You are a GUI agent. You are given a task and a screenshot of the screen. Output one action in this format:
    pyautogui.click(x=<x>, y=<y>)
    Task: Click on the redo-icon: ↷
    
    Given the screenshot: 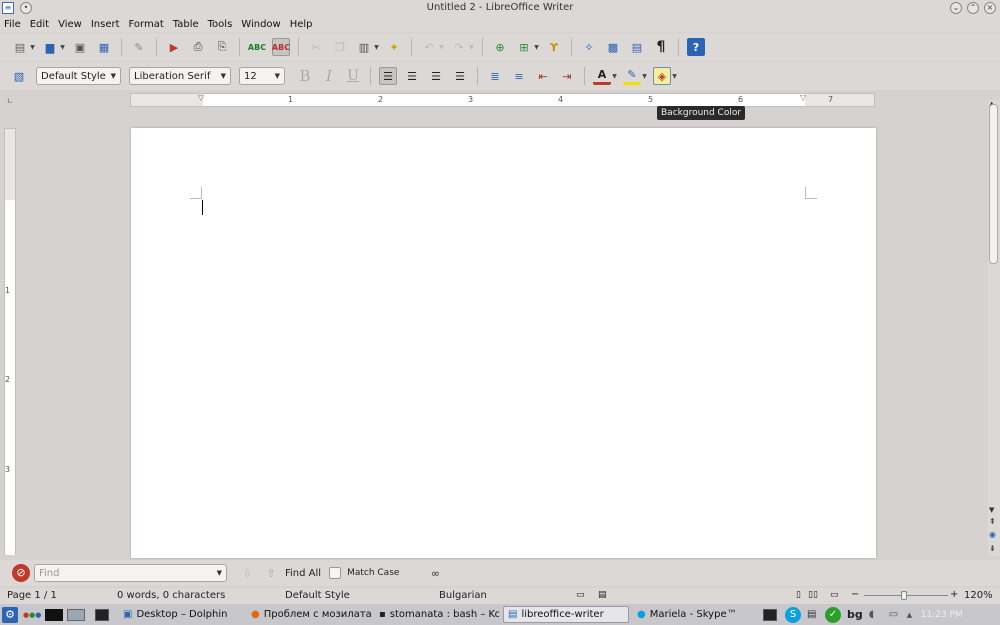 What is the action you would take?
    pyautogui.click(x=459, y=47)
    